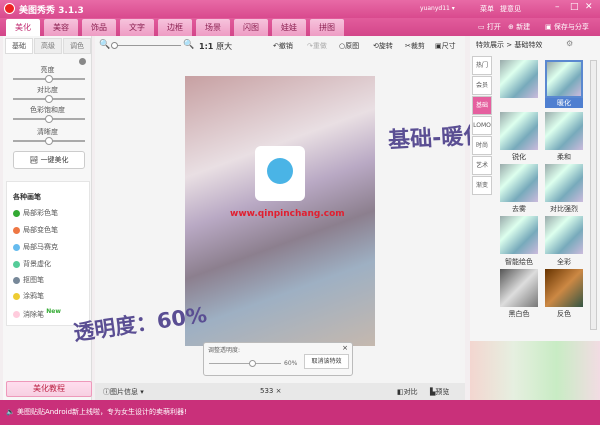  What do you see at coordinates (32, 264) in the screenshot?
I see `brush-bg-blur: 背景虚化` at bounding box center [32, 264].